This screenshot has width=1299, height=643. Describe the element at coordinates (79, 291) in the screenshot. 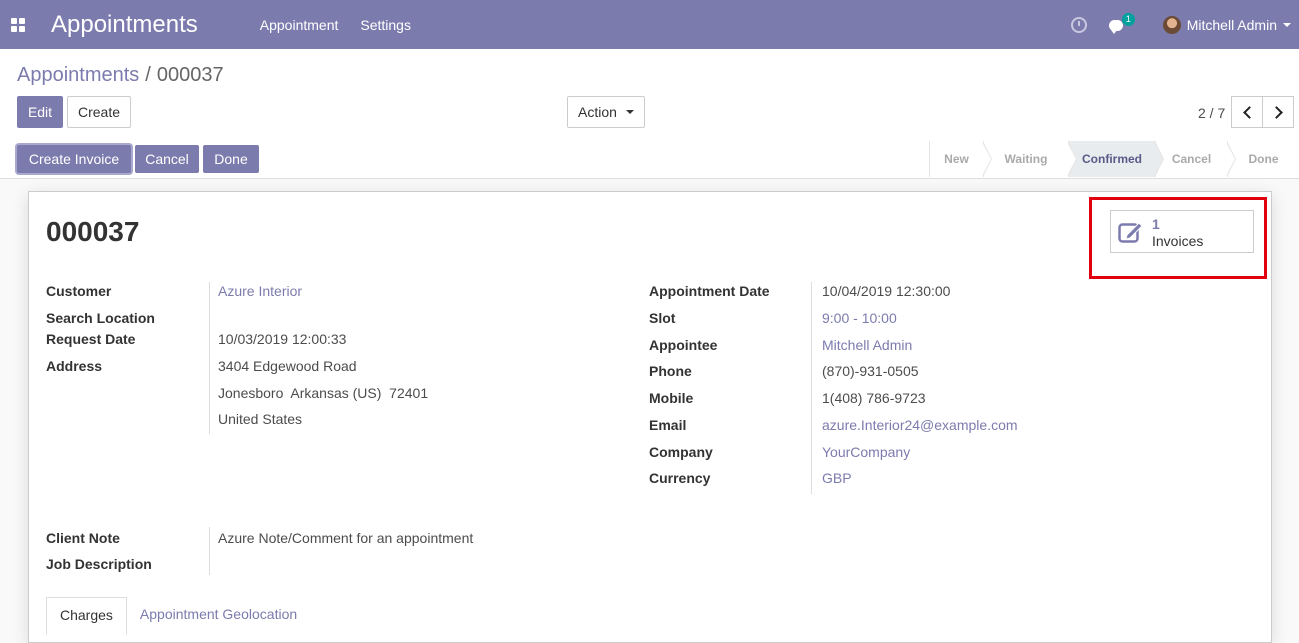

I see `customer-label: Customer` at that location.